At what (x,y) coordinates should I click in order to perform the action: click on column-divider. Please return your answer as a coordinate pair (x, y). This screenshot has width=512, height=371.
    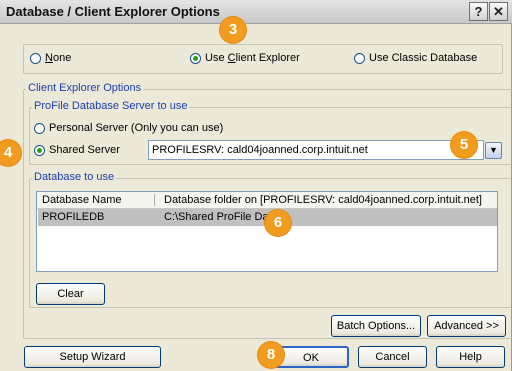
    Looking at the image, I should click on (154, 200).